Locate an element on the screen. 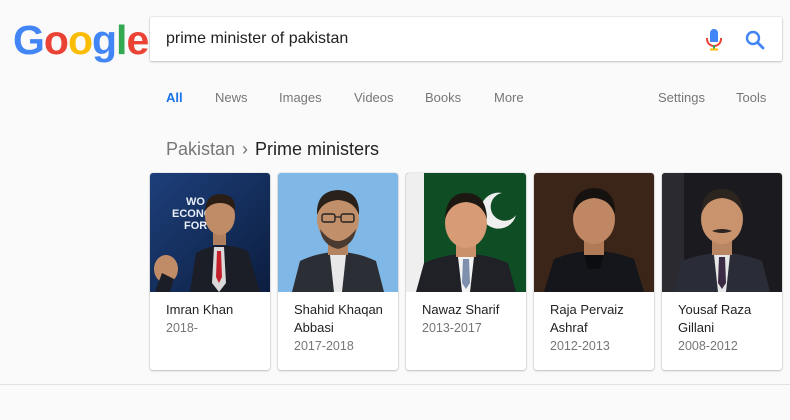 The image size is (790, 420). carousel-card-nawaz-sharif: Nawaz Sharif 2013-2017 is located at coordinates (466, 271).